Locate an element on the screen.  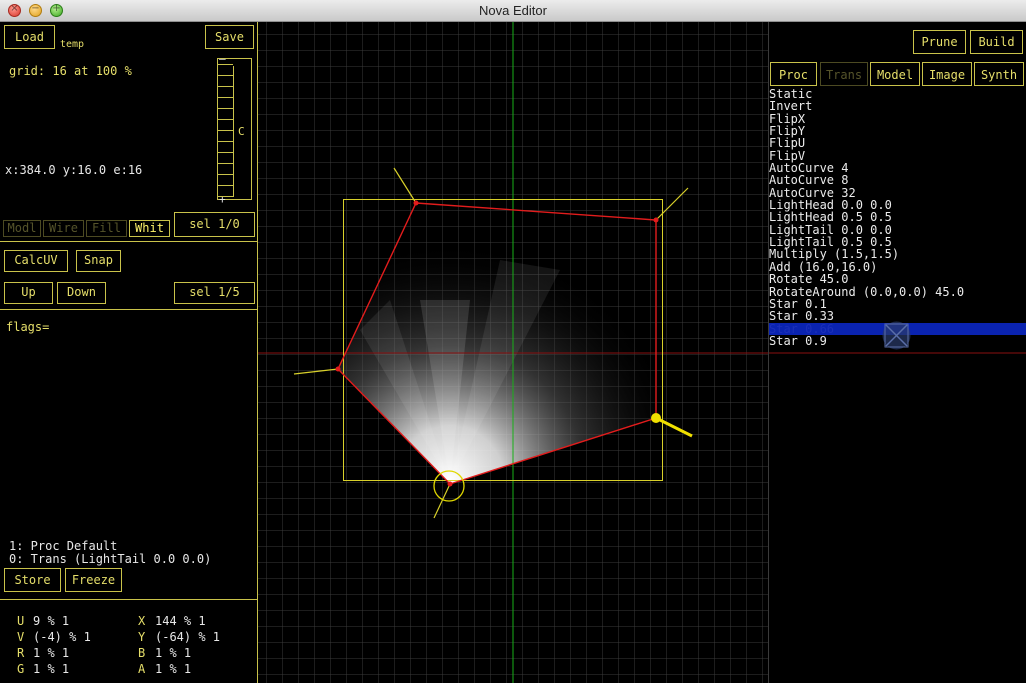
freeze-button: Freeze is located at coordinates (93, 580).